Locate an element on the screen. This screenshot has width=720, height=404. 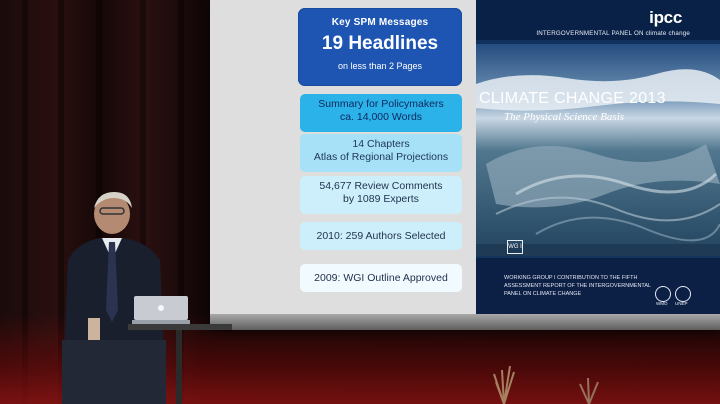
cover-title: CLIMATE CHANGE 2013 is located at coordinates (572, 98).